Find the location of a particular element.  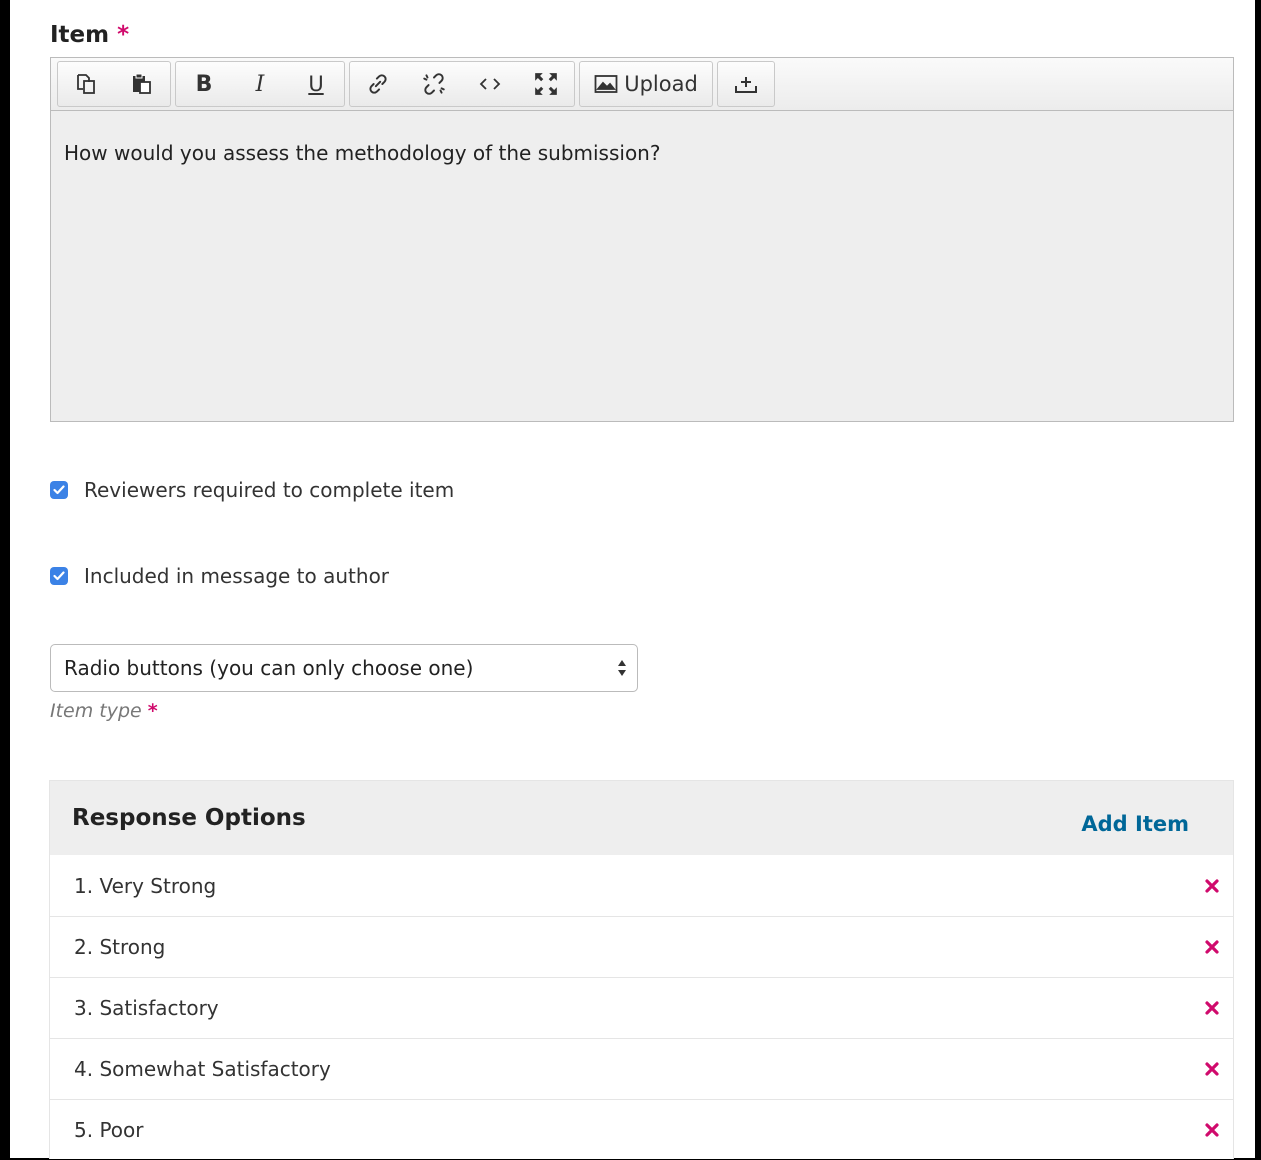

image-icon is located at coordinates (606, 84).